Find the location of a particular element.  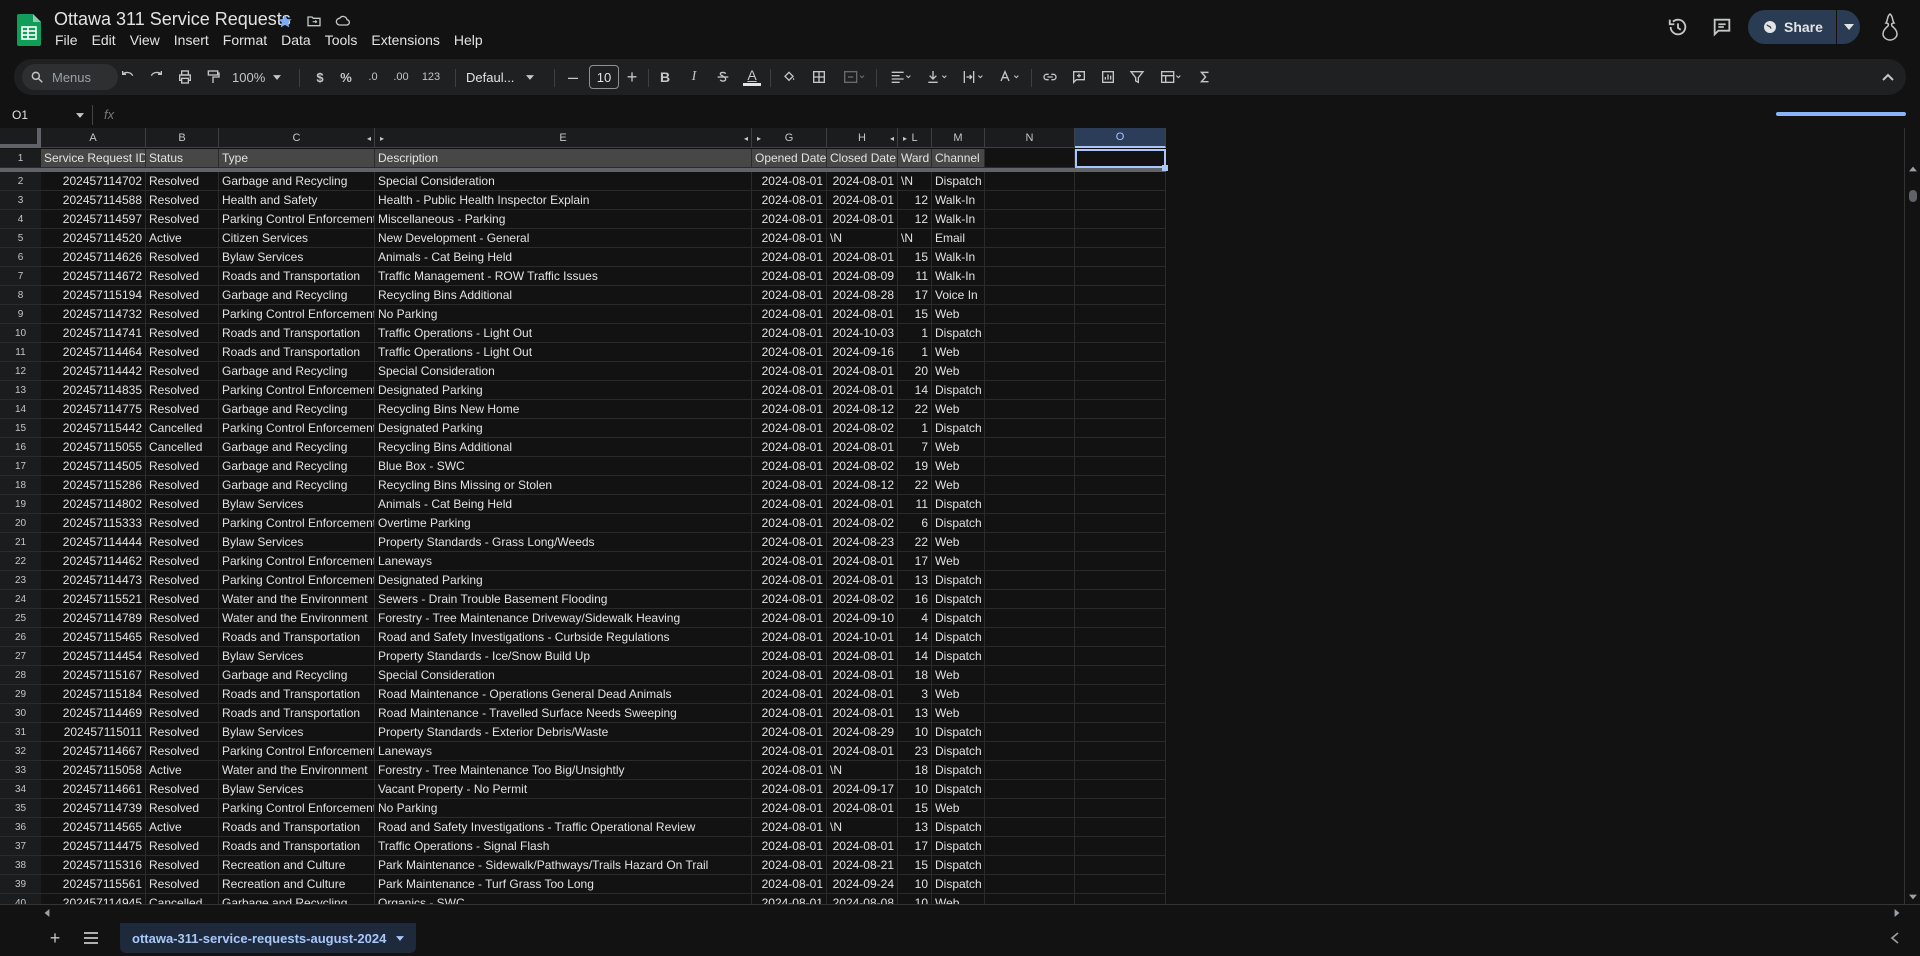

fill-handle is located at coordinates (1165, 168).